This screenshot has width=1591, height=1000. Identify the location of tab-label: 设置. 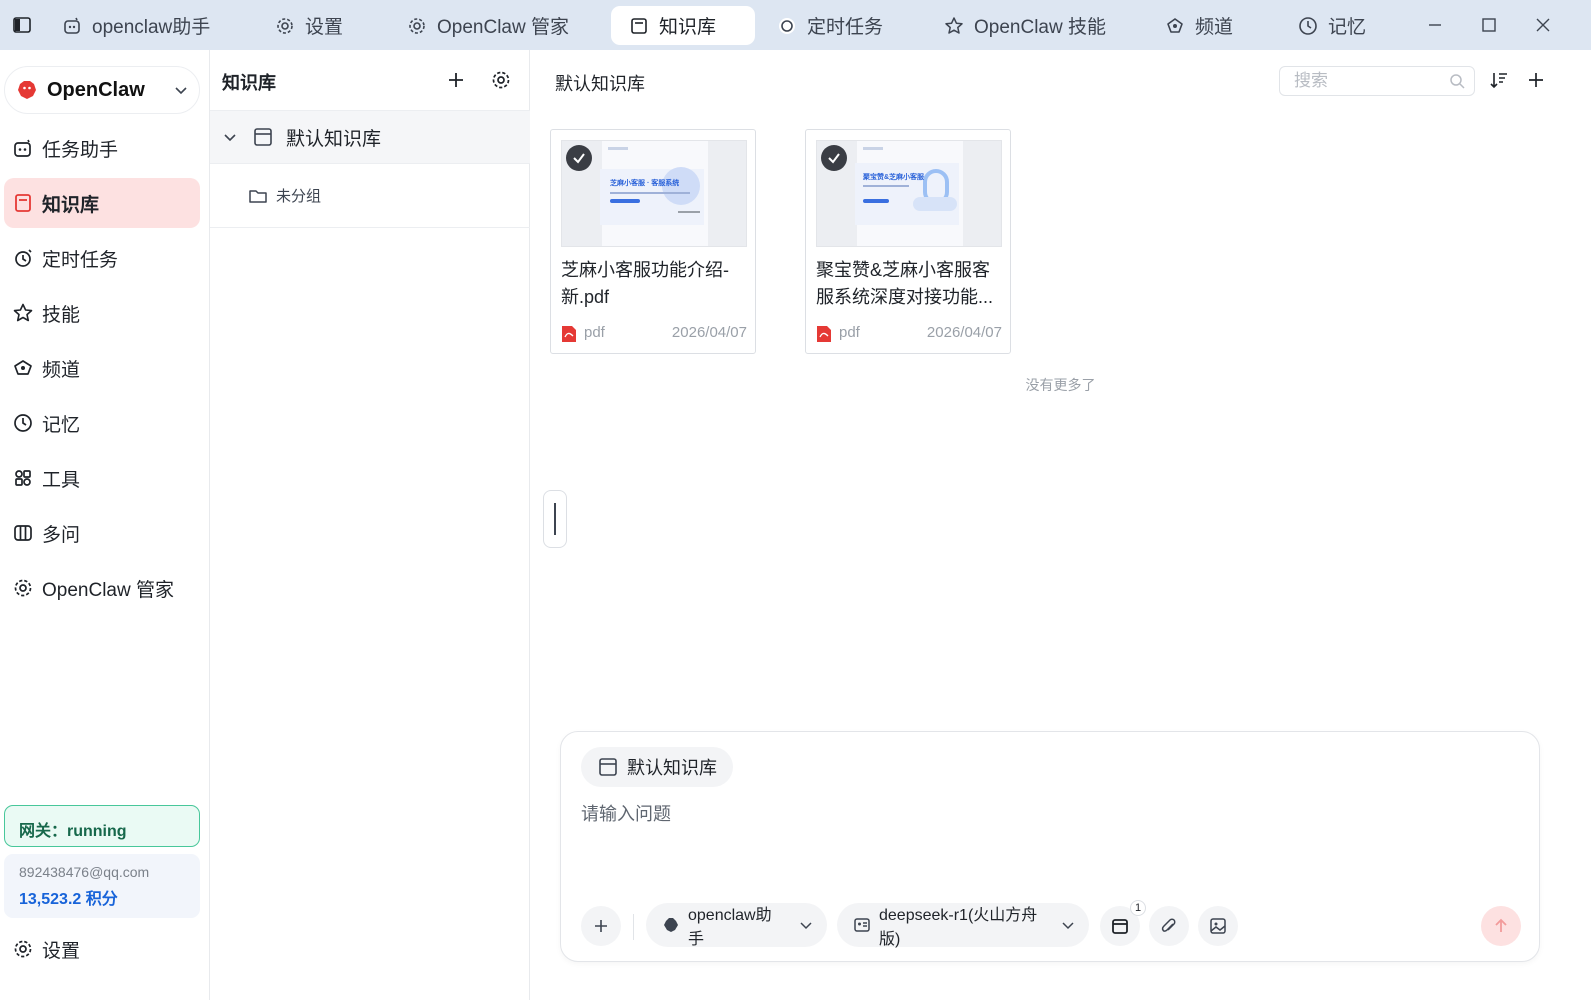
(324, 27).